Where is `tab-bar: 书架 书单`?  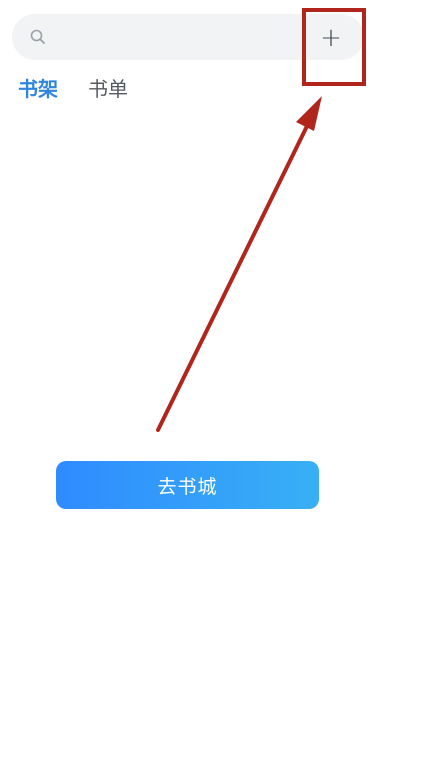 tab-bar: 书架 书单 is located at coordinates (73, 89).